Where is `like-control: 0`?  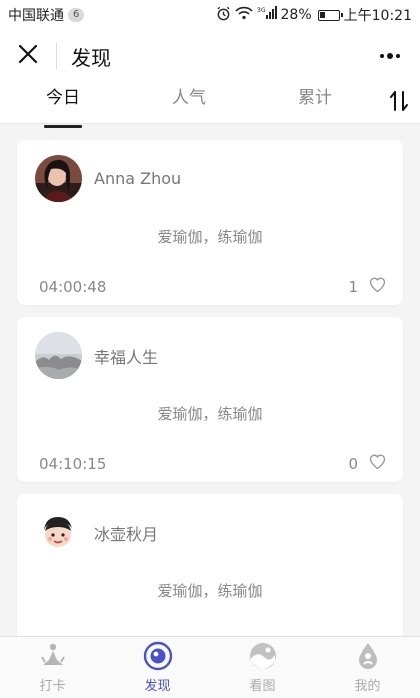 like-control: 0 is located at coordinates (367, 463).